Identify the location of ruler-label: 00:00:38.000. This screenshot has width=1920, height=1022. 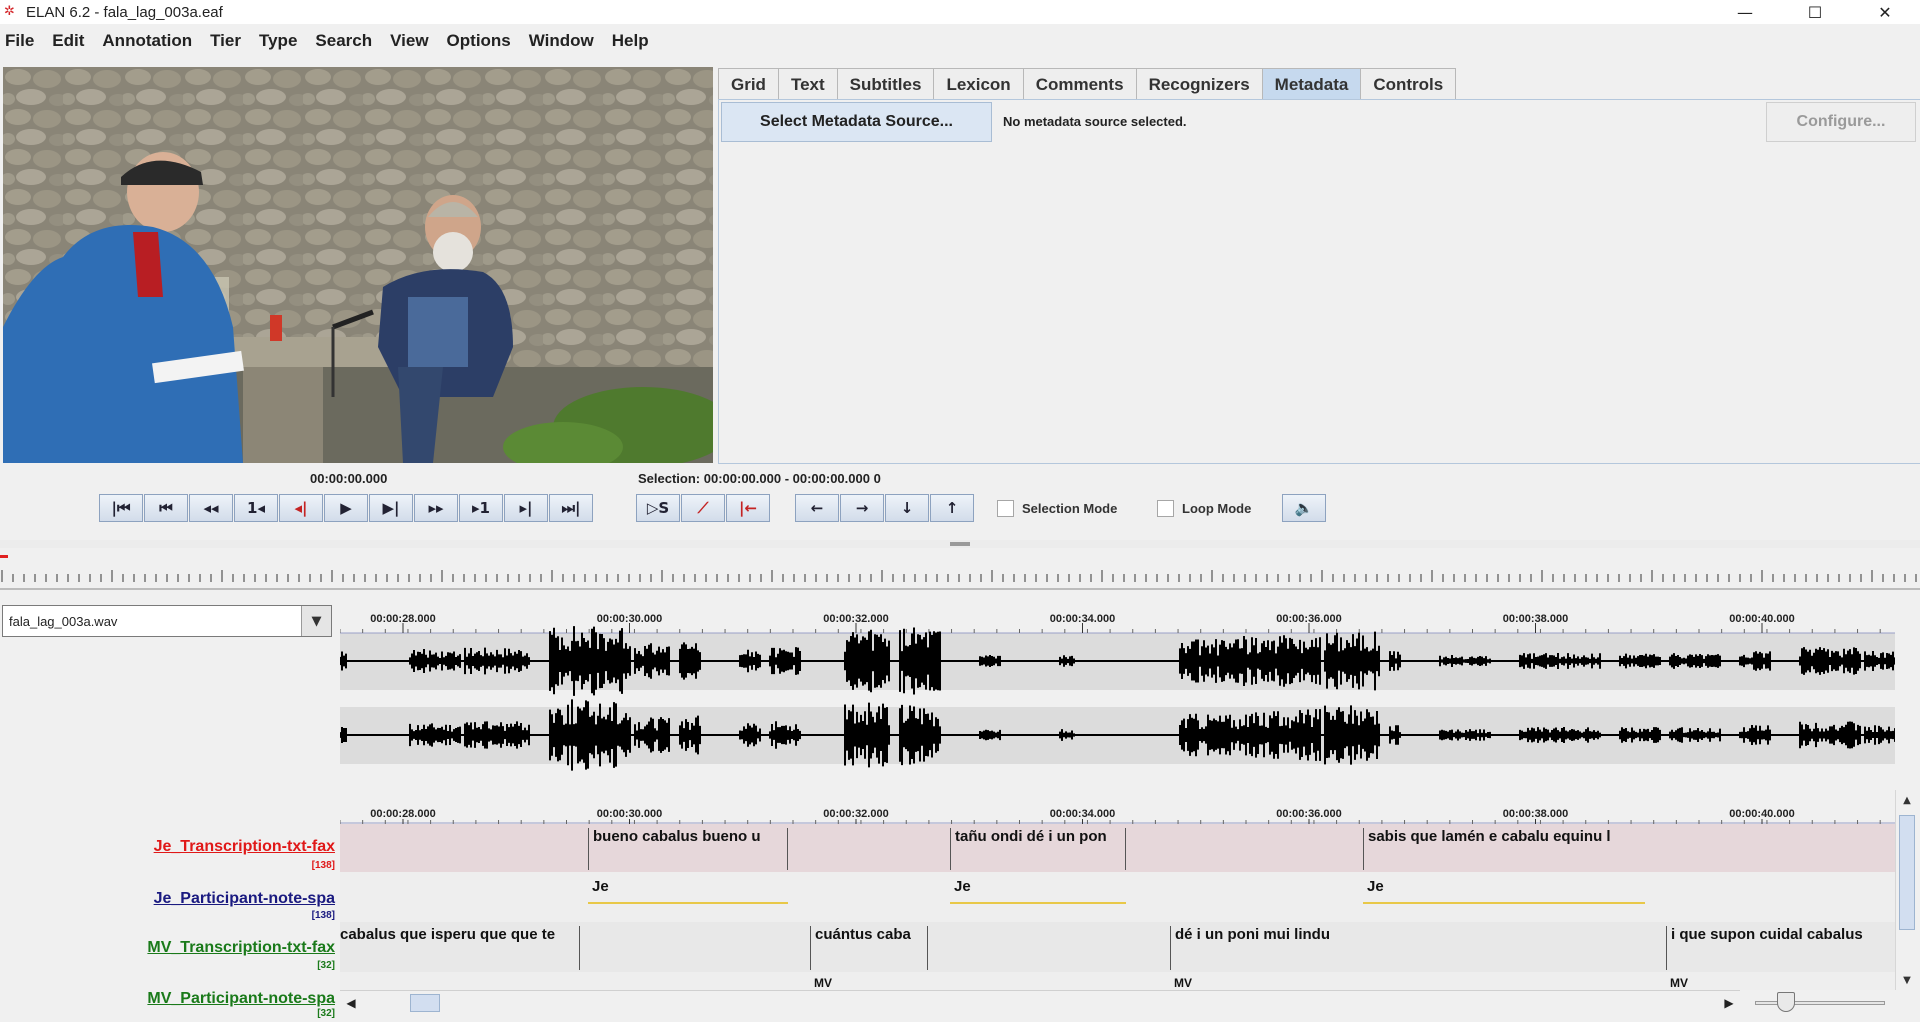
(1535, 814).